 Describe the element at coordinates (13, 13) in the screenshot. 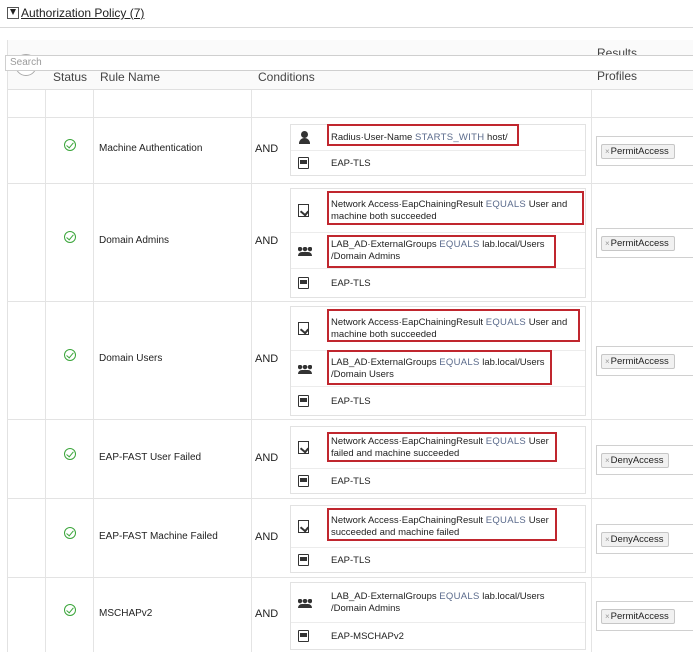

I see `collapse-toggle-icon` at that location.